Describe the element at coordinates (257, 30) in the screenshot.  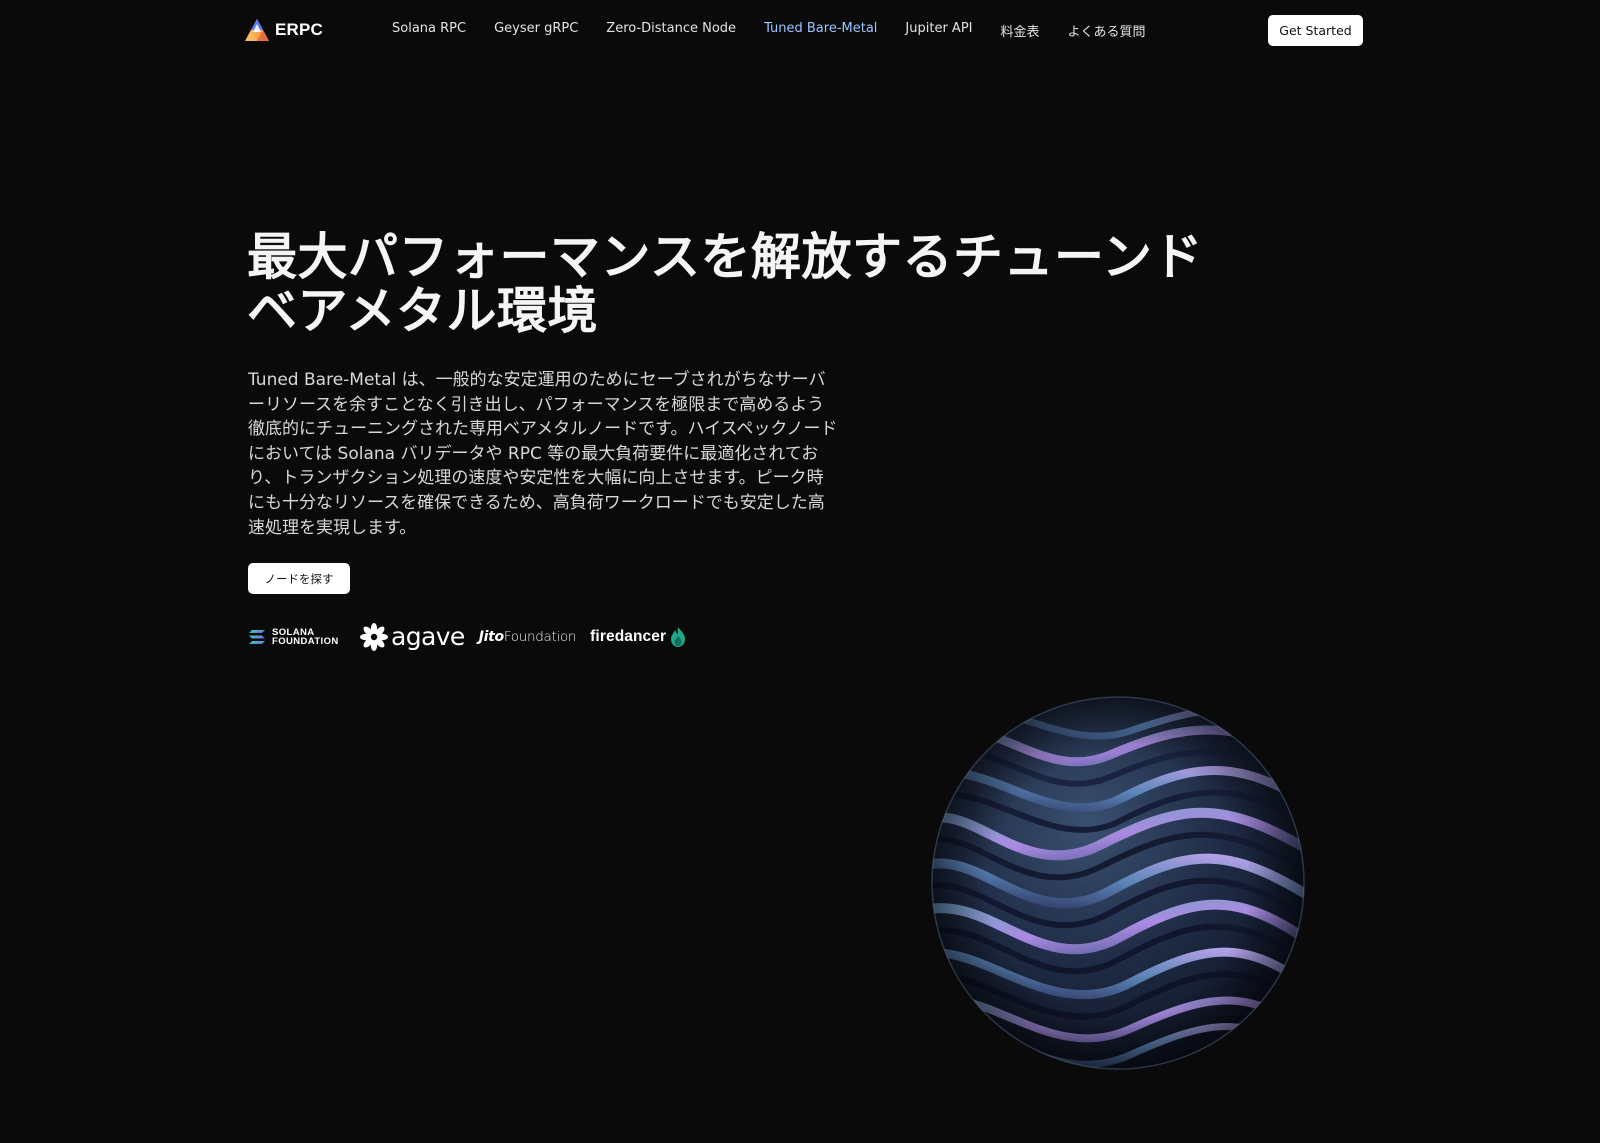
I see `erpc-logo-icon` at that location.